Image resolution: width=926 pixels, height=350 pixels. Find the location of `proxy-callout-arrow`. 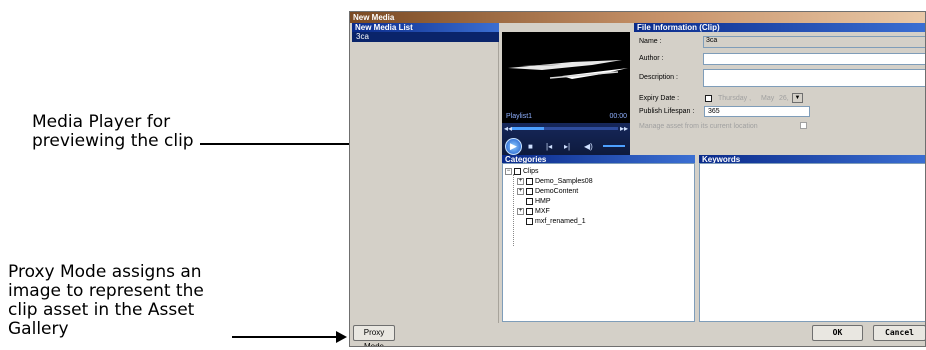

proxy-callout-arrow is located at coordinates (341, 337).